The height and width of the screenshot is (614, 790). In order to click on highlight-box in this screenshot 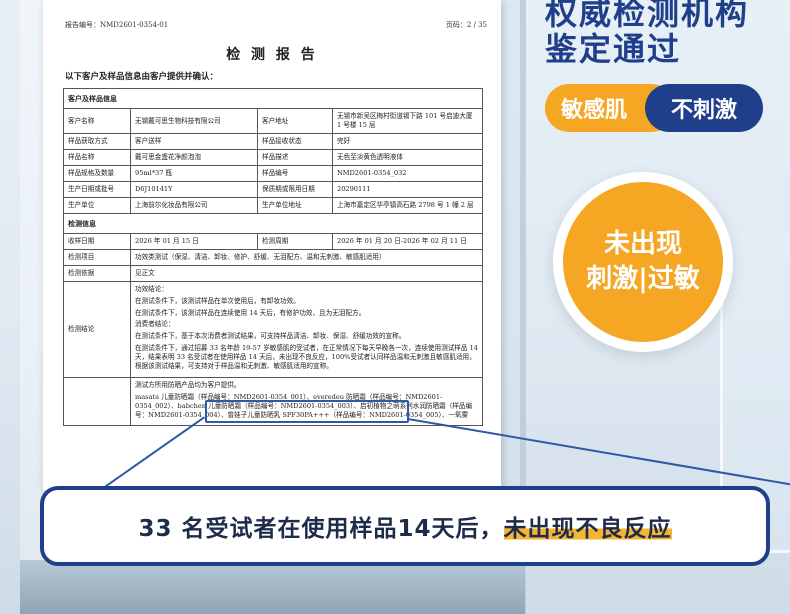, I will do `click(307, 411)`.